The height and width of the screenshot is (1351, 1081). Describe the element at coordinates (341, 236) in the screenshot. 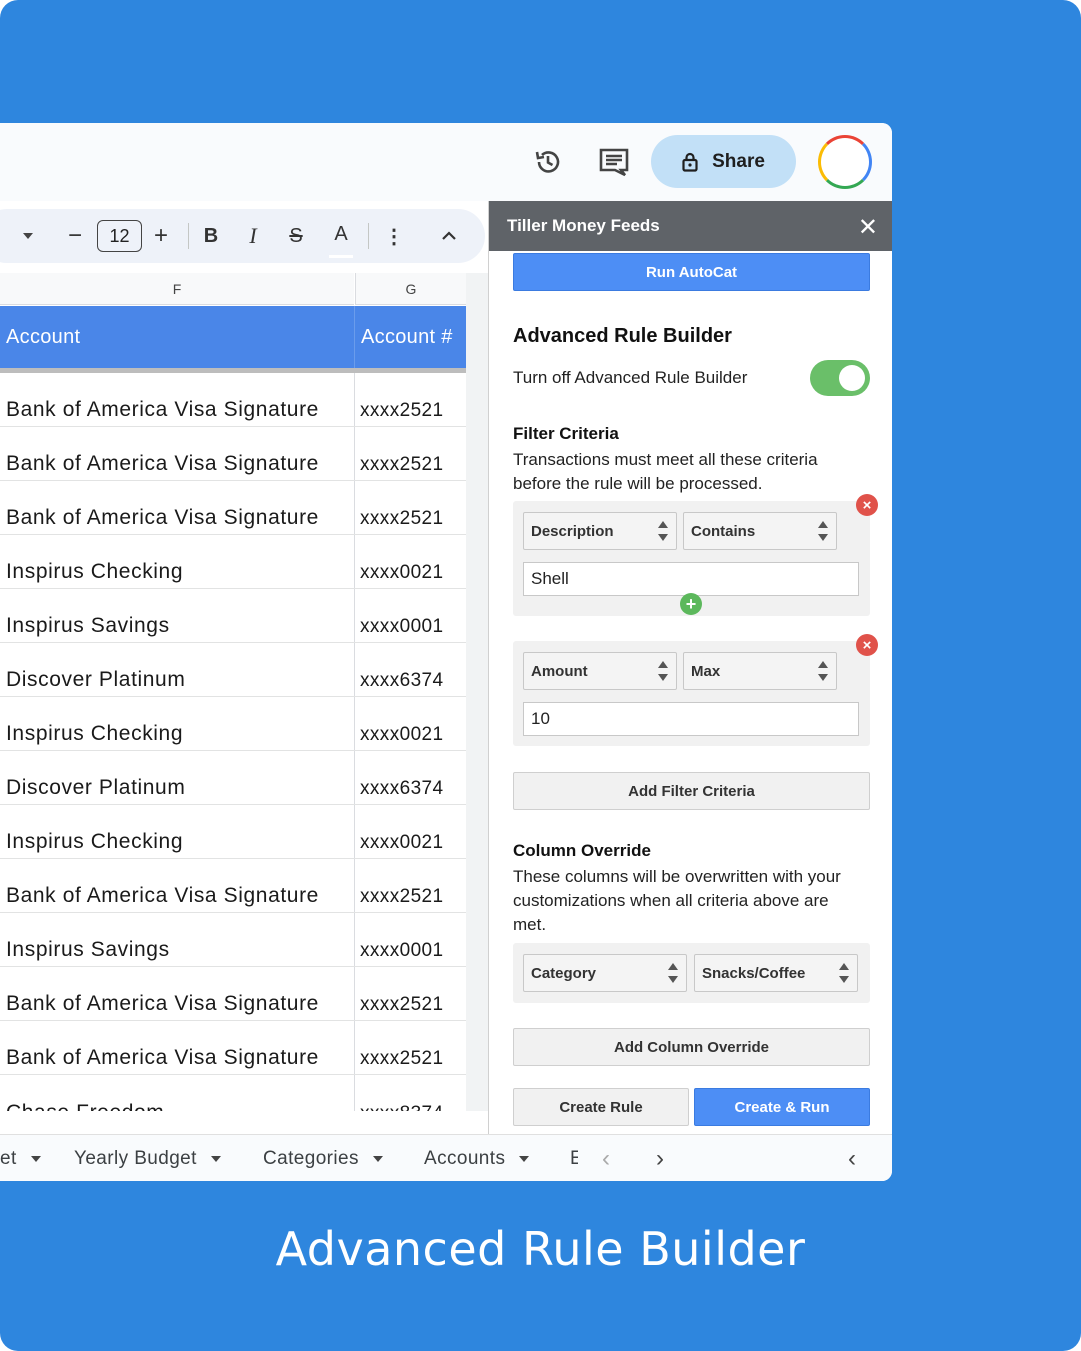

I see `text-color-button: A` at that location.